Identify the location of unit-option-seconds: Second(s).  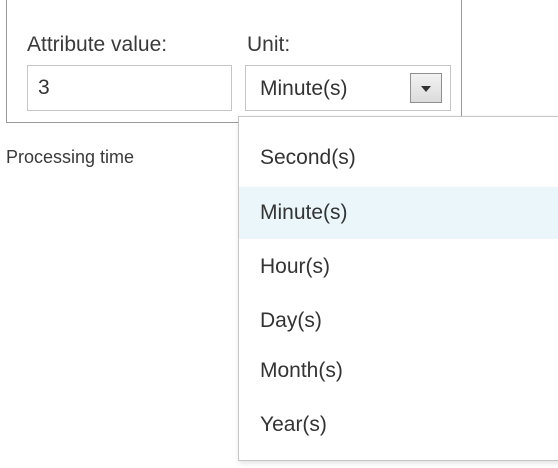
(398, 158).